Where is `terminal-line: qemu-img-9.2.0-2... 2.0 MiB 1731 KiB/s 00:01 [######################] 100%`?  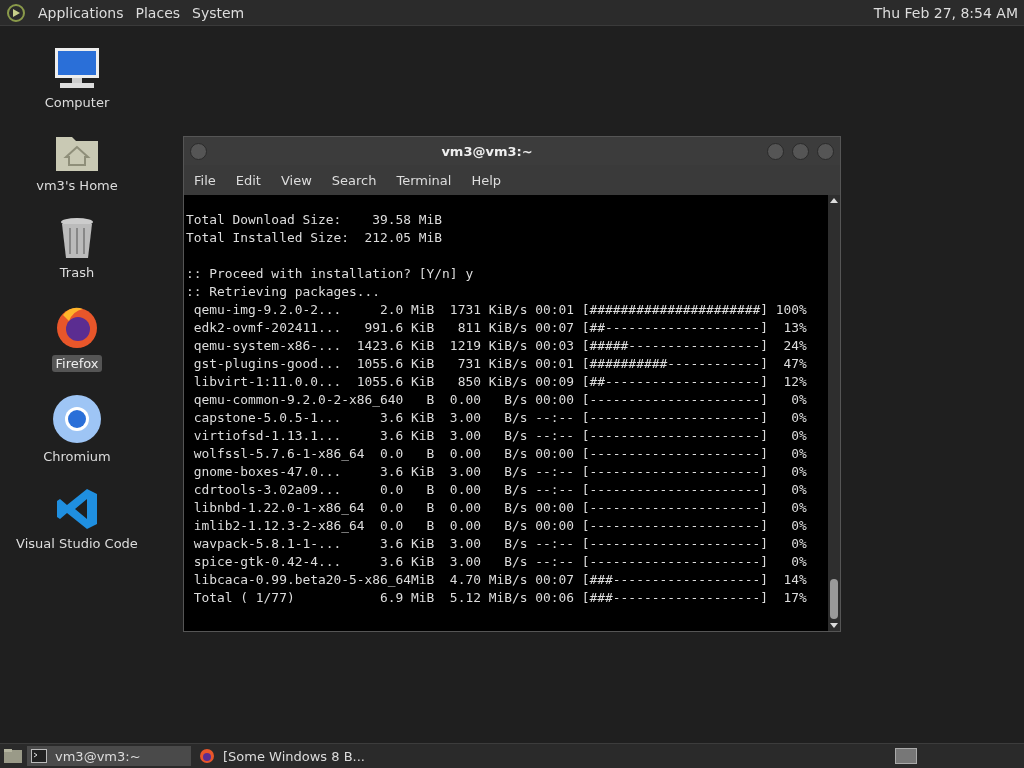
terminal-line: qemu-img-9.2.0-2... 2.0 MiB 1731 KiB/s 00:01 [######################] 100% is located at coordinates (499, 310).